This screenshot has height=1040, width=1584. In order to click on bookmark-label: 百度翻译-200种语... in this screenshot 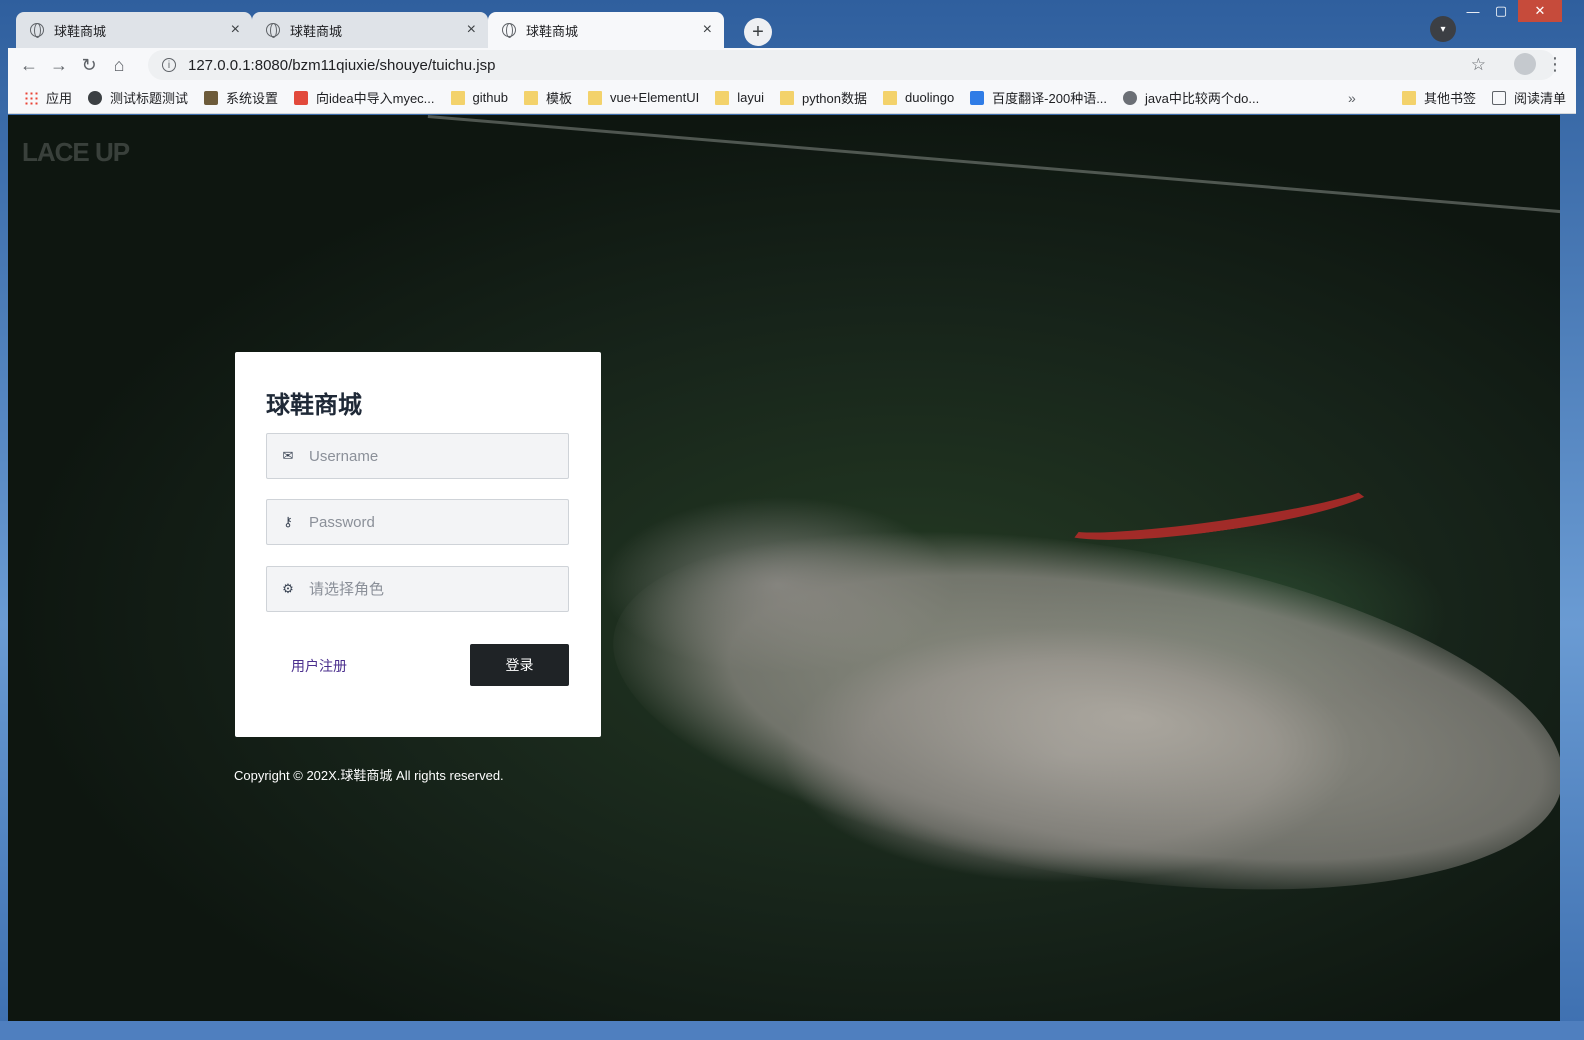, I will do `click(1050, 98)`.